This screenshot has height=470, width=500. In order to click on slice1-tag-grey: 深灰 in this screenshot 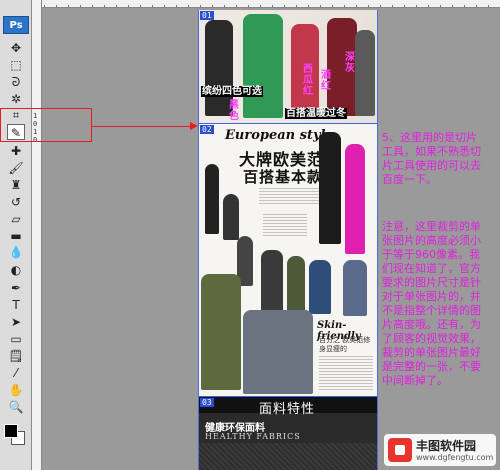, I will do `click(350, 63)`.